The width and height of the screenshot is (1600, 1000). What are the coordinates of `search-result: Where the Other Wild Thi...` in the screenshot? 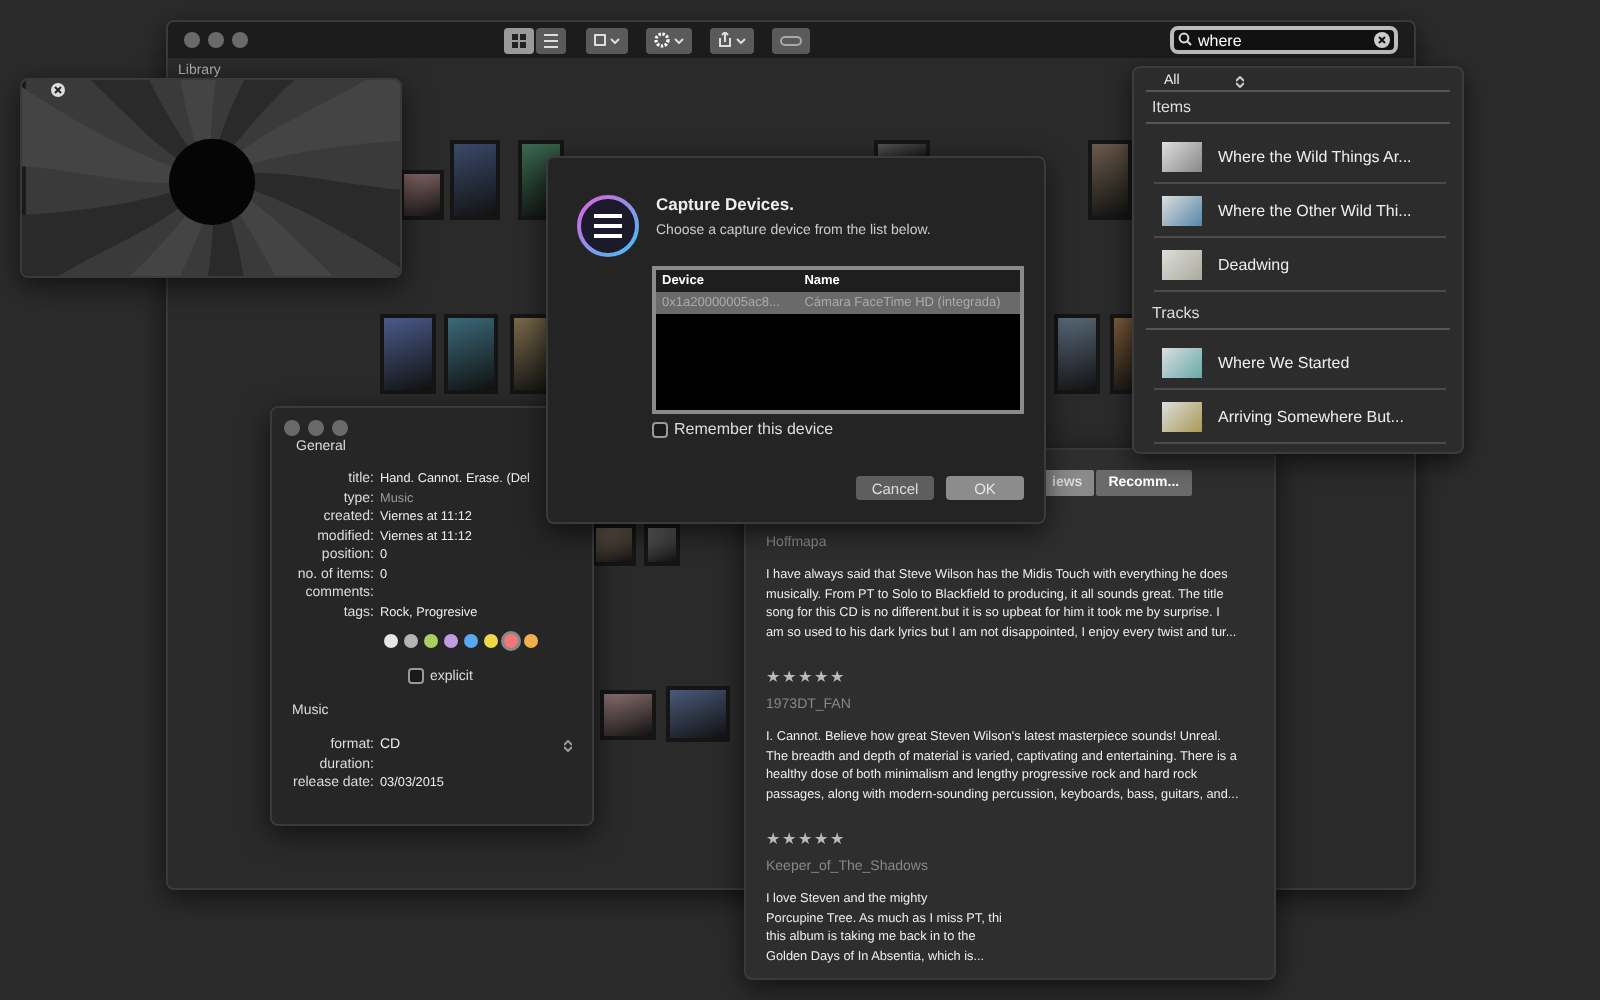 It's located at (1300, 212).